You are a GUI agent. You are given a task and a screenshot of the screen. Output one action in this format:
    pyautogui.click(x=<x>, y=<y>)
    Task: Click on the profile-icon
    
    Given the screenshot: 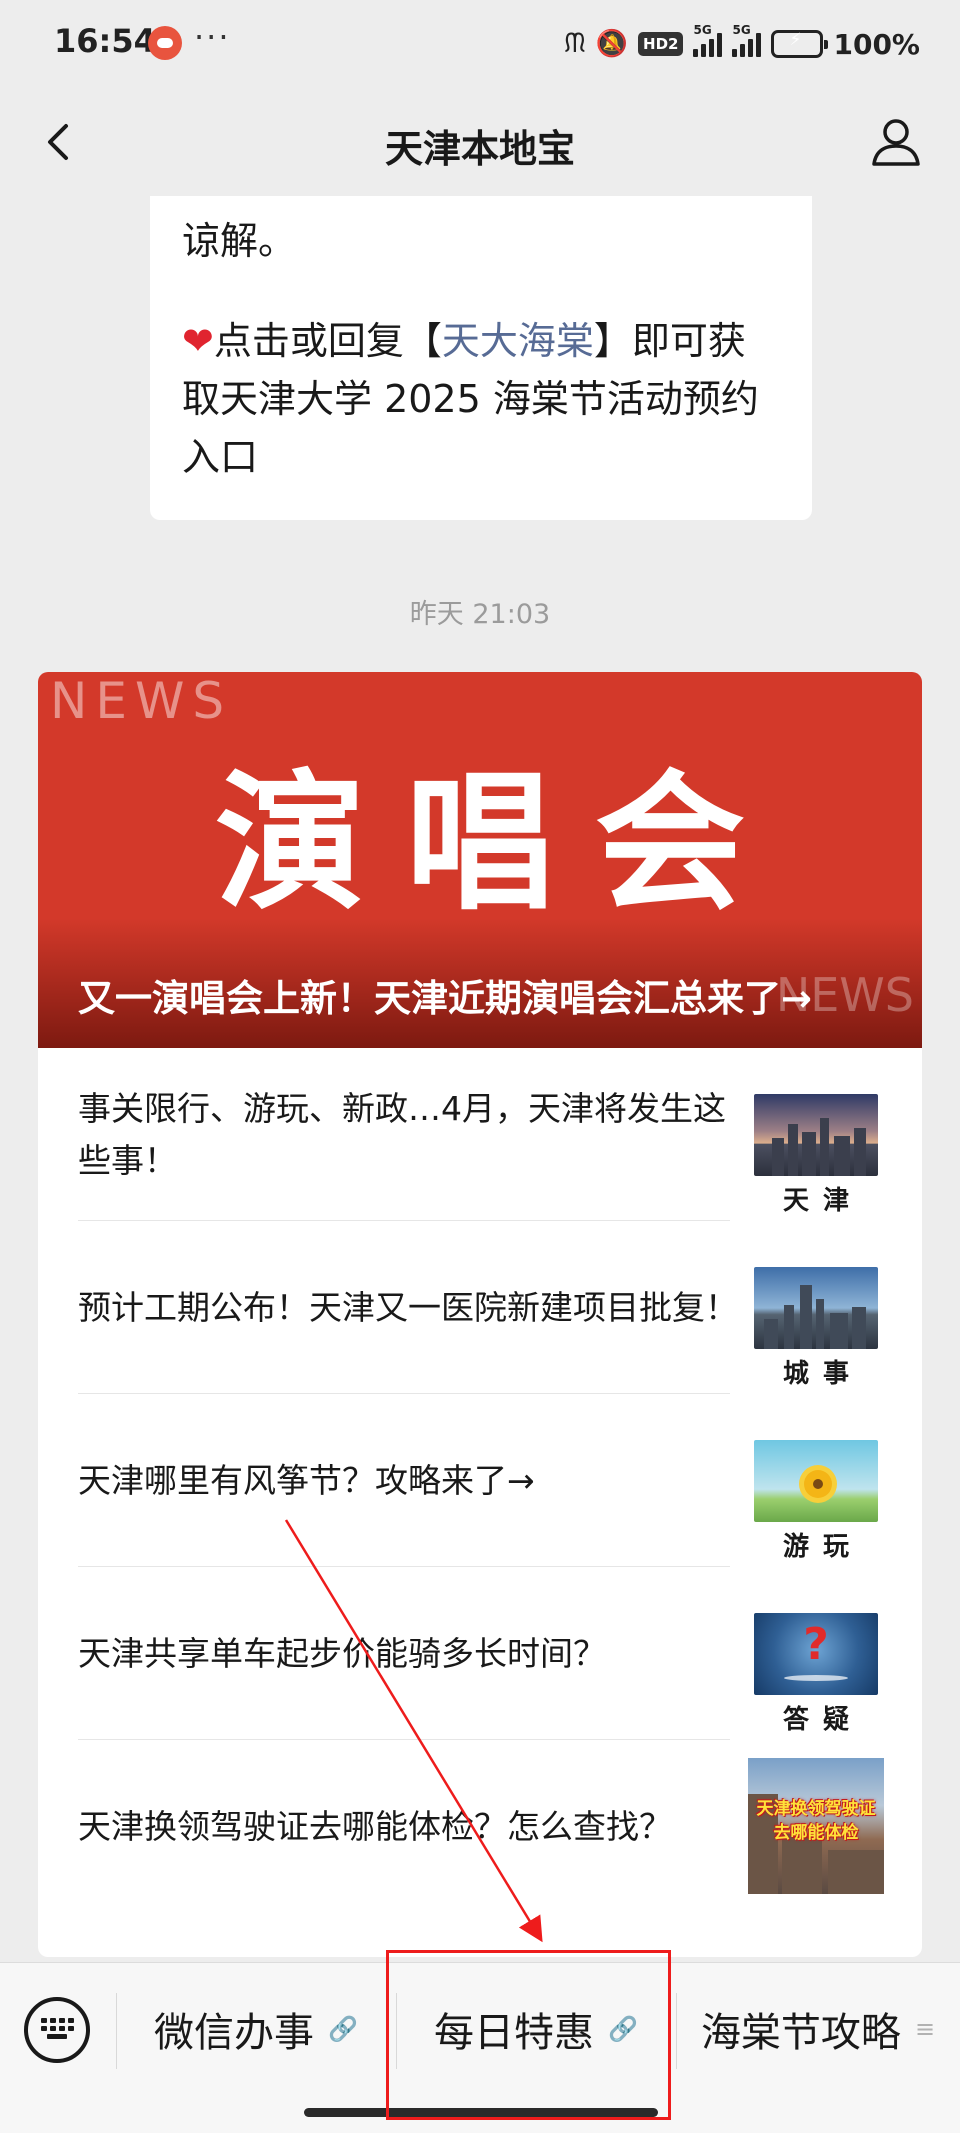 What is the action you would take?
    pyautogui.click(x=896, y=142)
    